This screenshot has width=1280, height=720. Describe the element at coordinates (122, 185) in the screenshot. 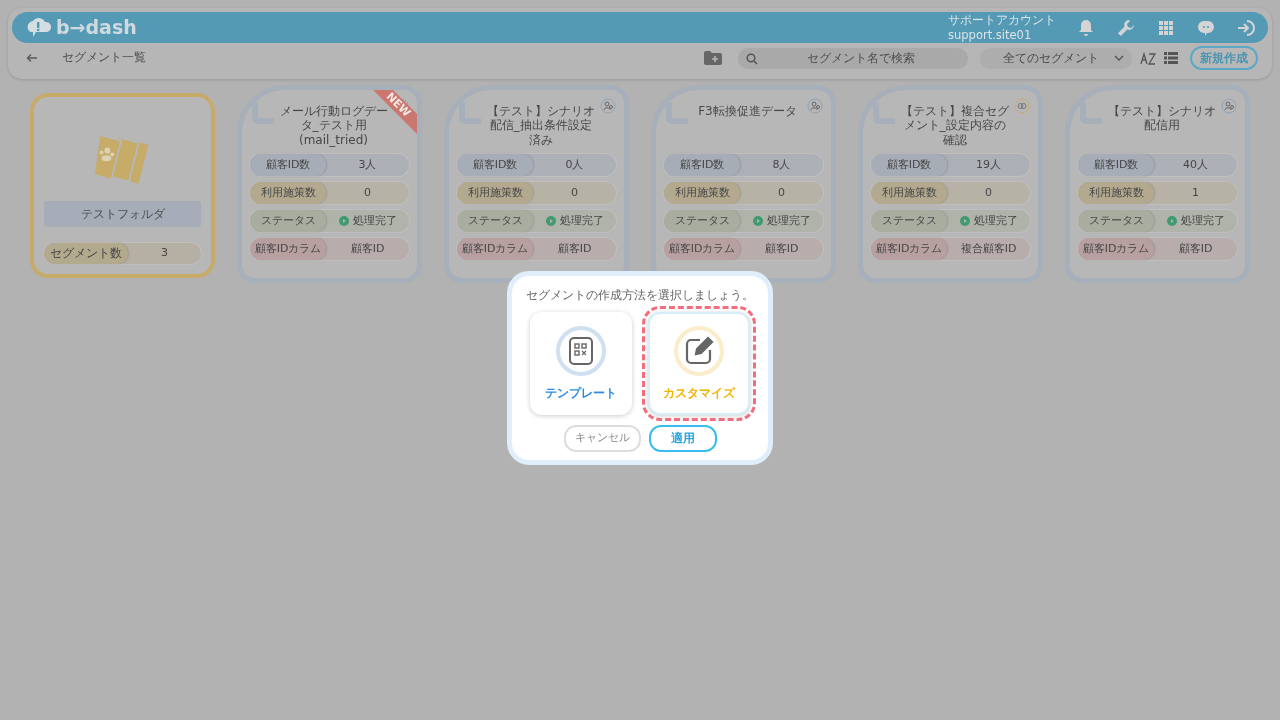

I see `folder-card: テストフォルダ セグメント数 3` at that location.